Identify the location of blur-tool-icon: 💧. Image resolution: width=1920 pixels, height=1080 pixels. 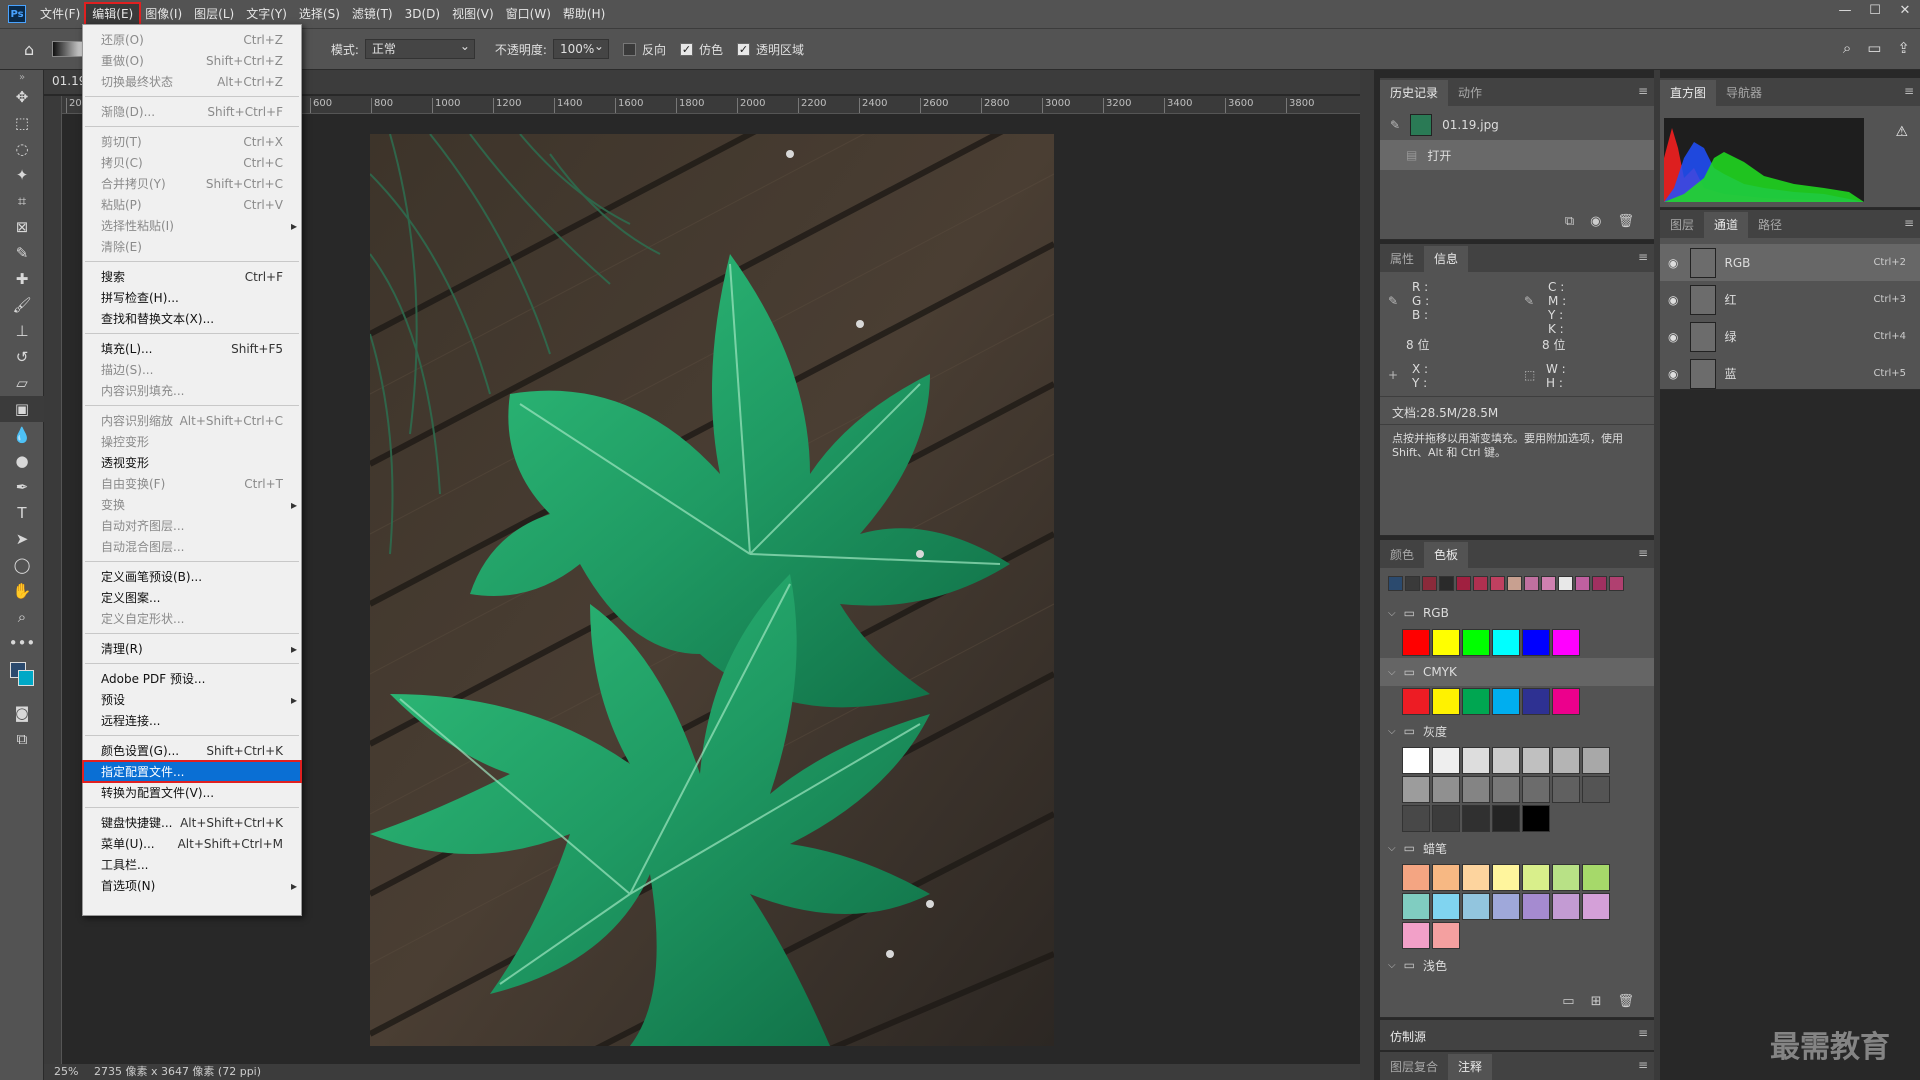
(22, 435).